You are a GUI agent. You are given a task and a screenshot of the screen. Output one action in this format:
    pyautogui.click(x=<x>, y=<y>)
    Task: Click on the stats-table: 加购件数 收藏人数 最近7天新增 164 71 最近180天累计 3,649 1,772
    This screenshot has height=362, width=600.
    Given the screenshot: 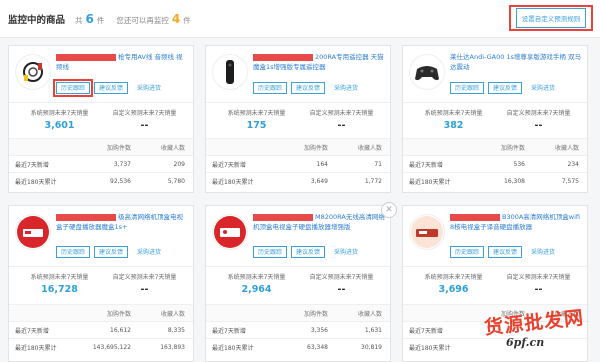 What is the action you would take?
    pyautogui.click(x=298, y=163)
    